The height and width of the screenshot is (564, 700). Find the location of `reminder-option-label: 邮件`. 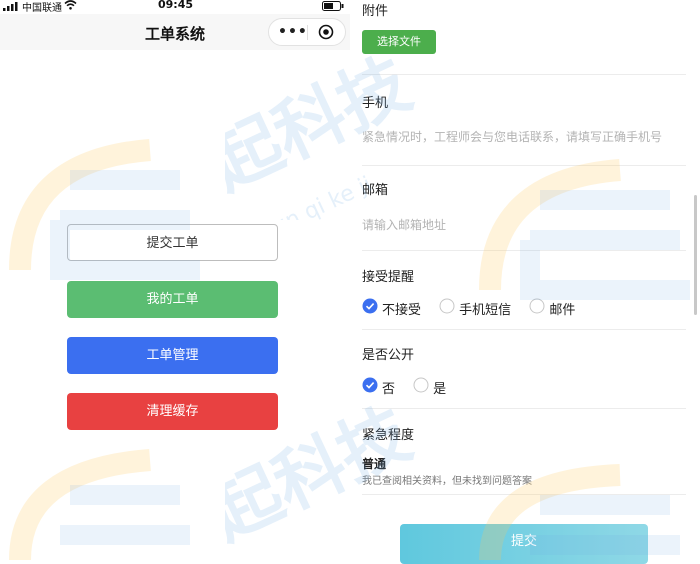

reminder-option-label: 邮件 is located at coordinates (562, 310).